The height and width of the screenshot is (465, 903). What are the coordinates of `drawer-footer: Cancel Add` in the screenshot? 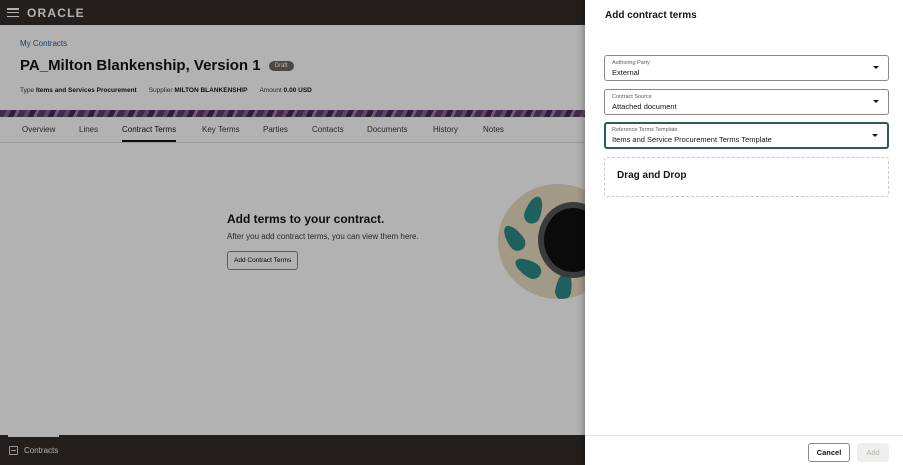 It's located at (744, 450).